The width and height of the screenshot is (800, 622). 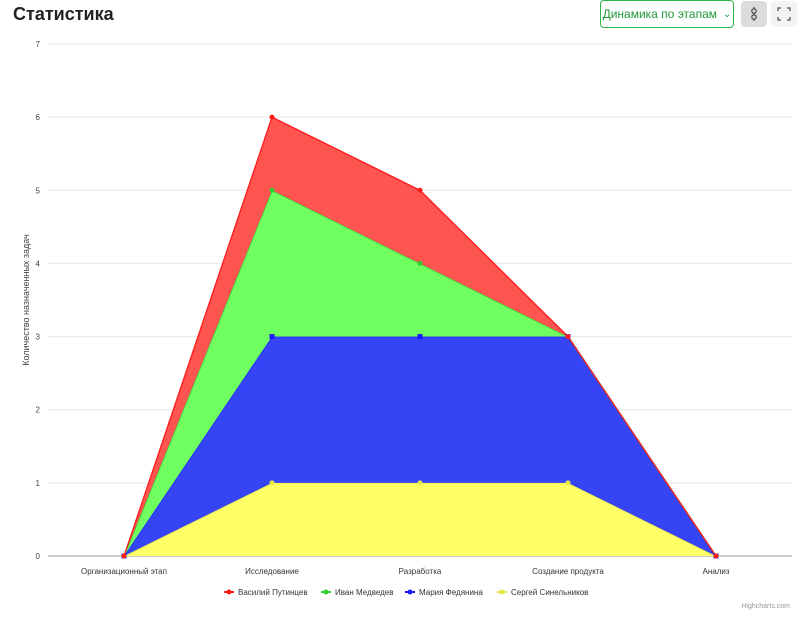 I want to click on page-title: Статистика, so click(x=63, y=14).